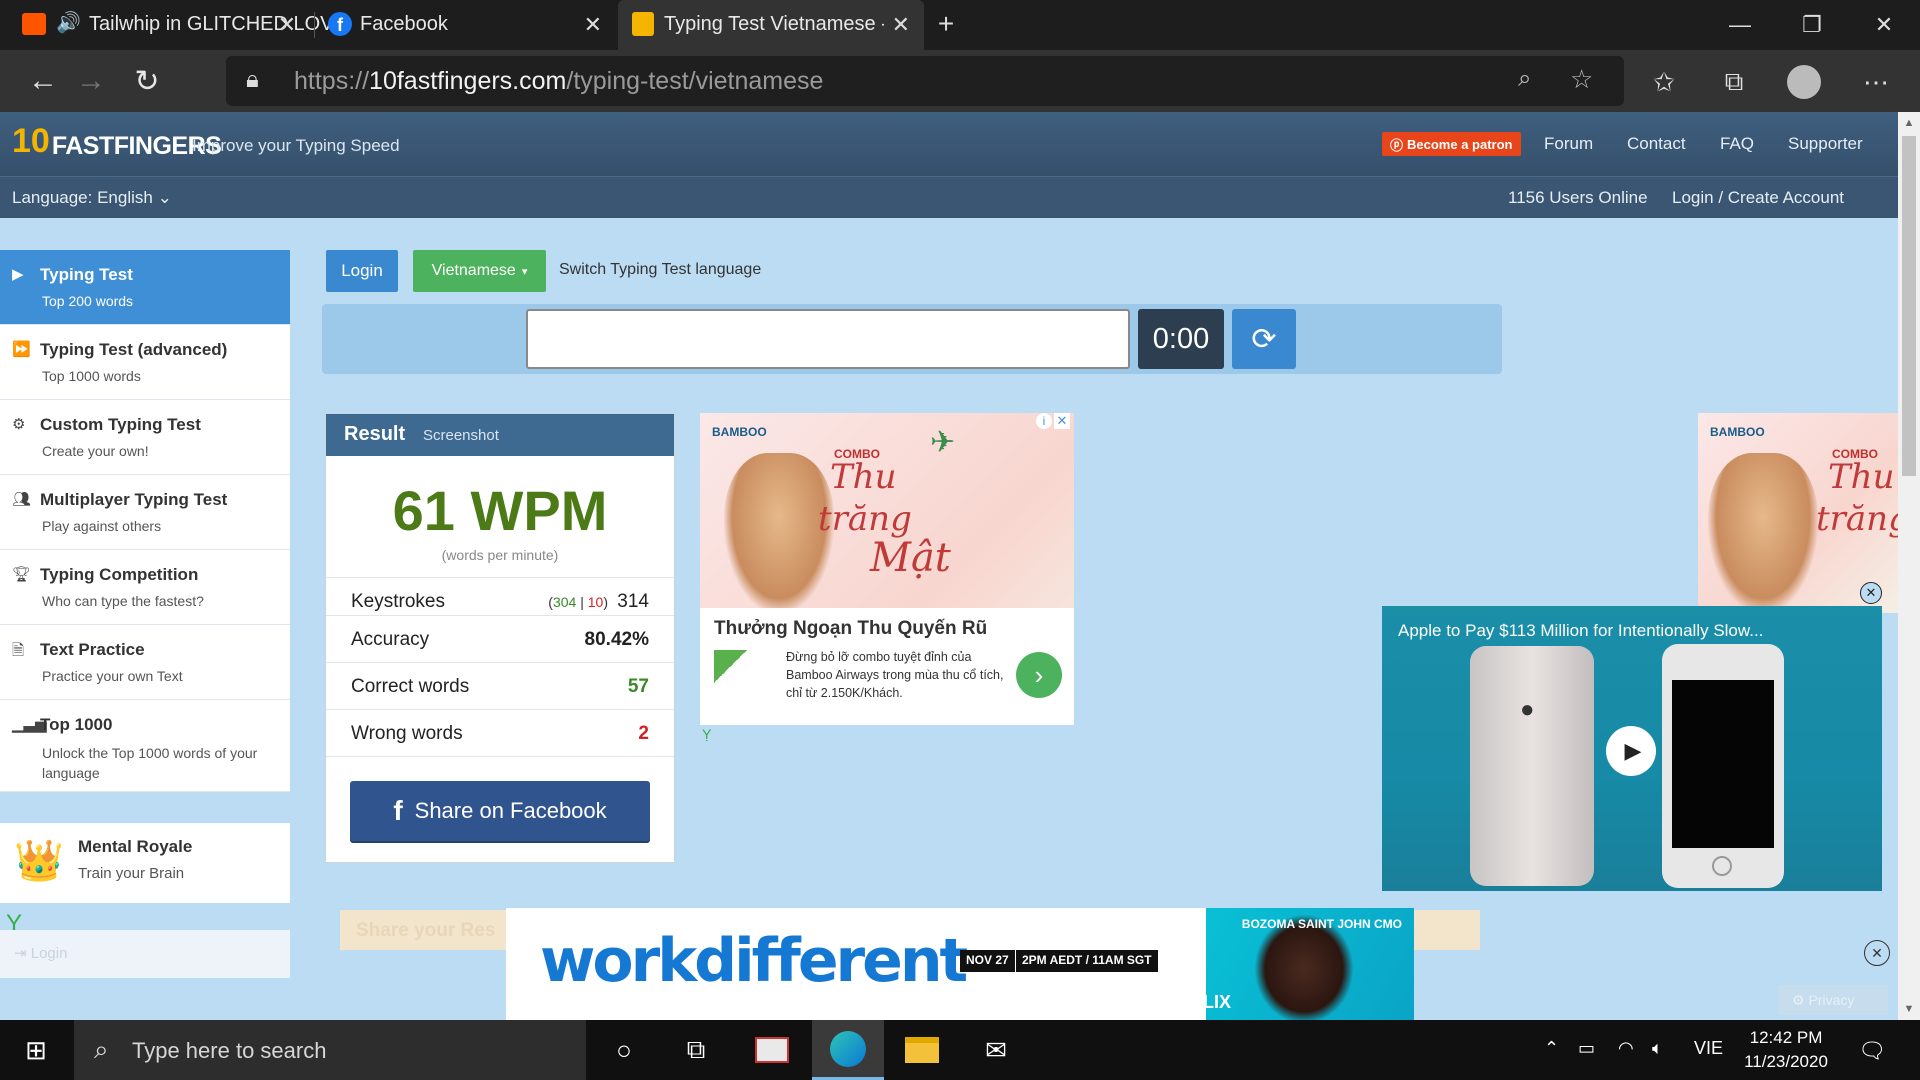  Describe the element at coordinates (76, 724) in the screenshot. I see `sidebar-item-label: Top 1000` at that location.